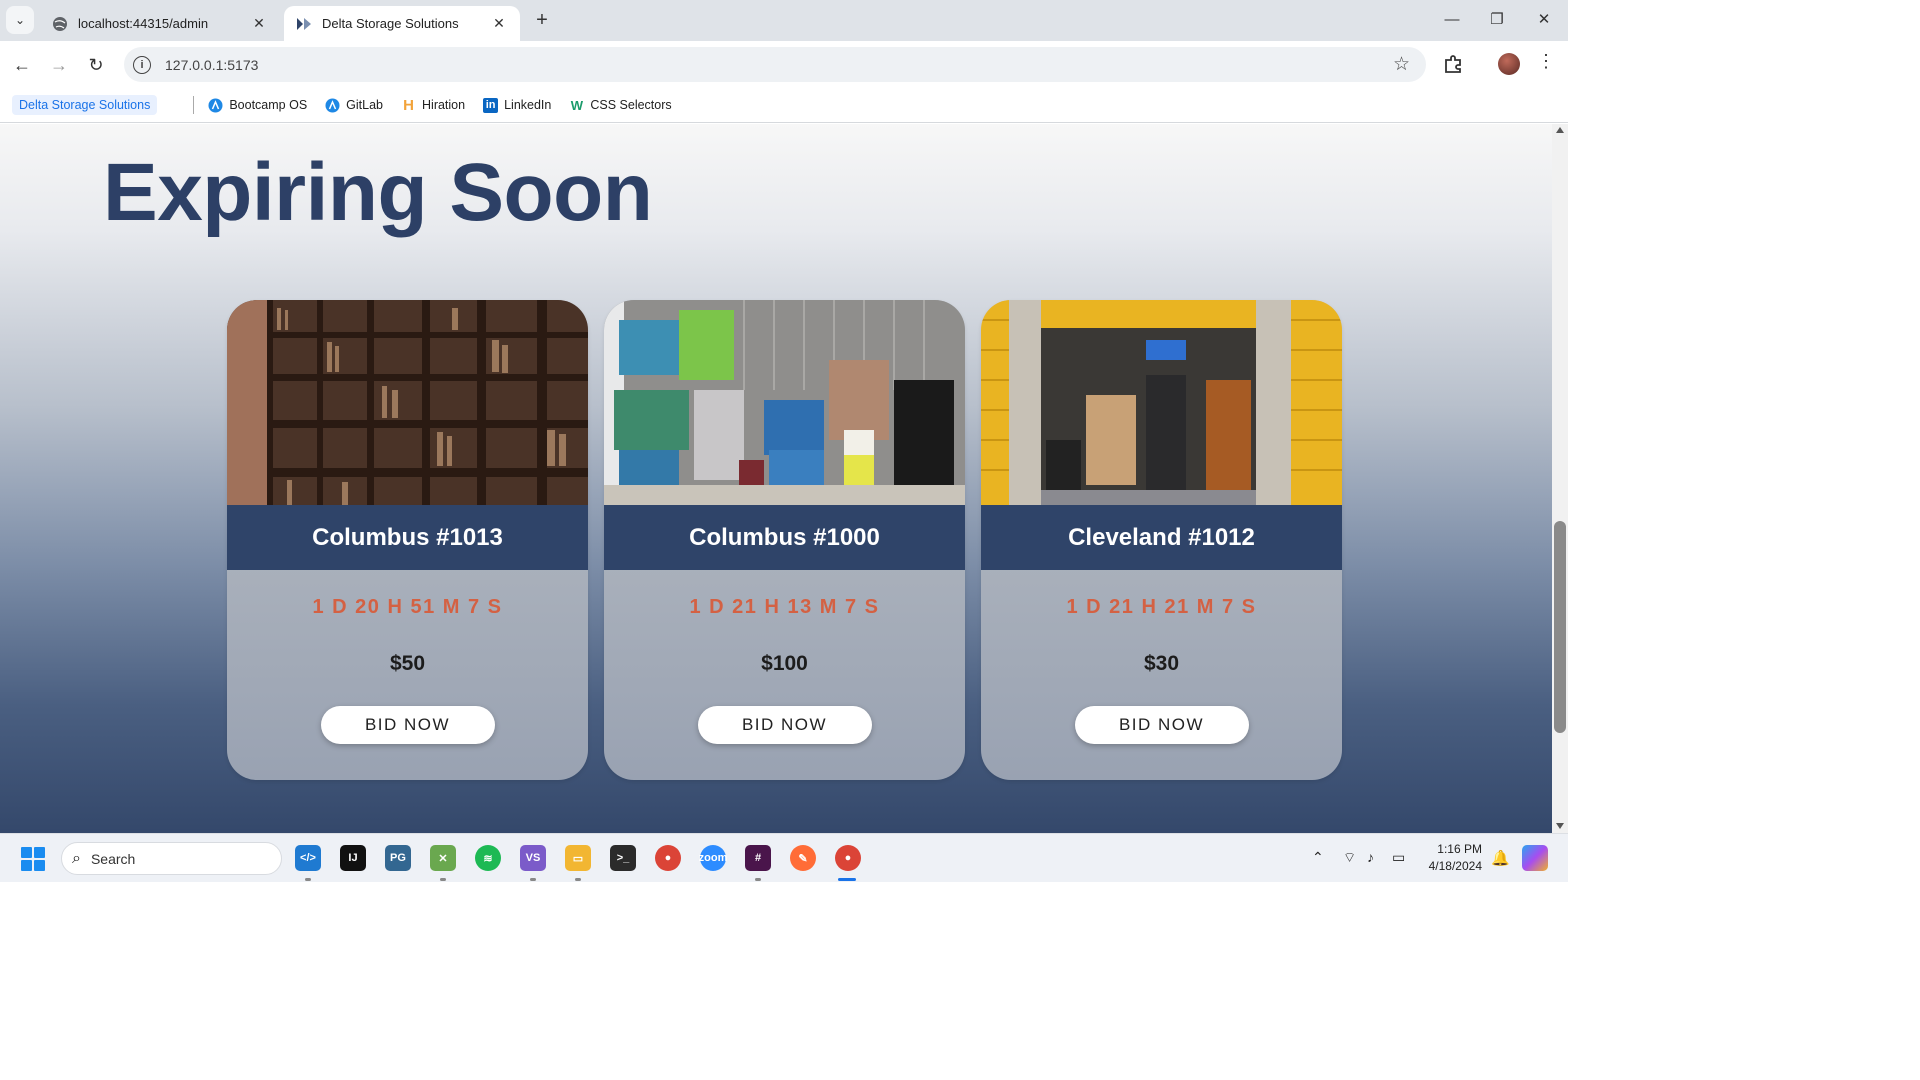 The height and width of the screenshot is (1080, 1920). What do you see at coordinates (1452, 20) in the screenshot?
I see `minimize-icon: —` at bounding box center [1452, 20].